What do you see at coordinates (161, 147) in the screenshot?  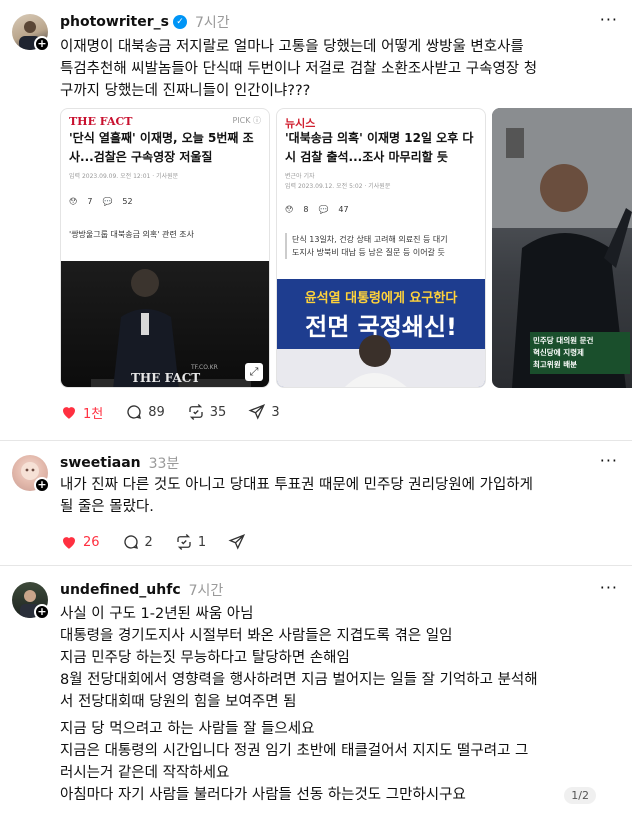 I see `news-headline: '단식 열흘째' 이재명, 오늘 5번째 조사...검찰은 구속영장 저울질` at bounding box center [161, 147].